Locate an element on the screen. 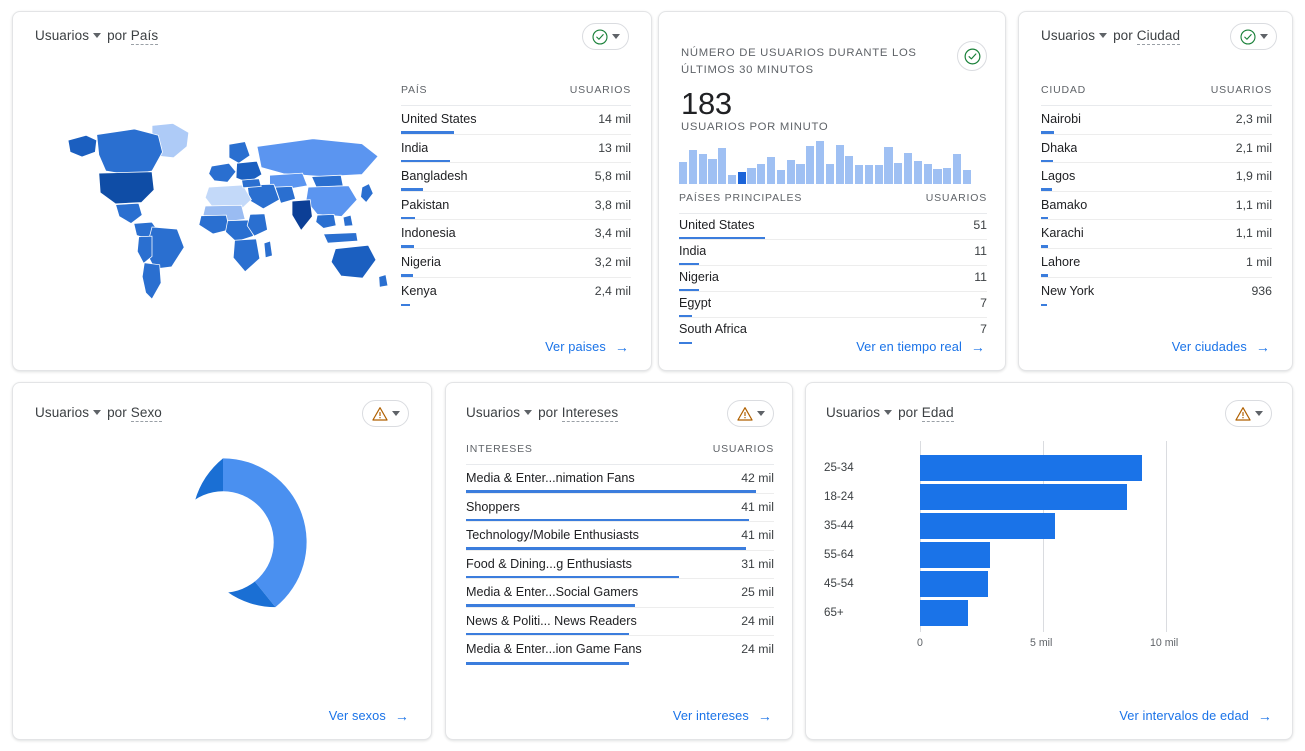  status-badge-gender is located at coordinates (385, 413).